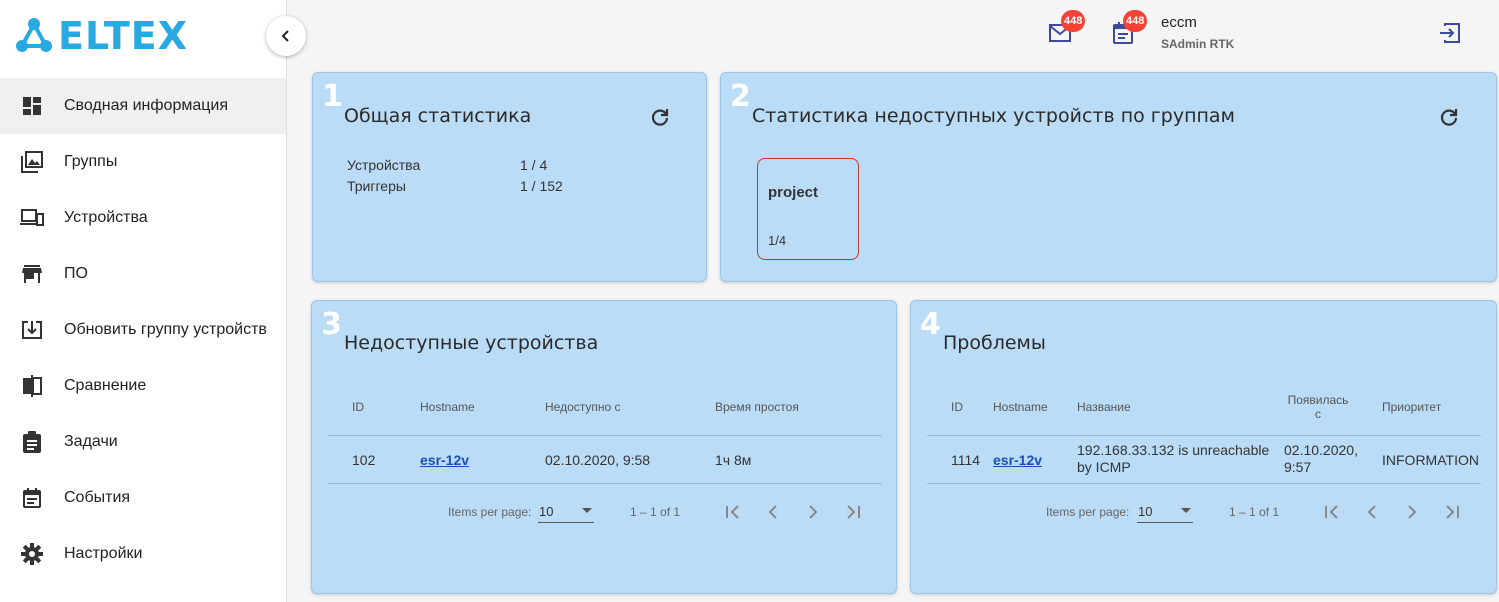  Describe the element at coordinates (91, 441) in the screenshot. I see `sidebar-item-label: Задачи` at that location.